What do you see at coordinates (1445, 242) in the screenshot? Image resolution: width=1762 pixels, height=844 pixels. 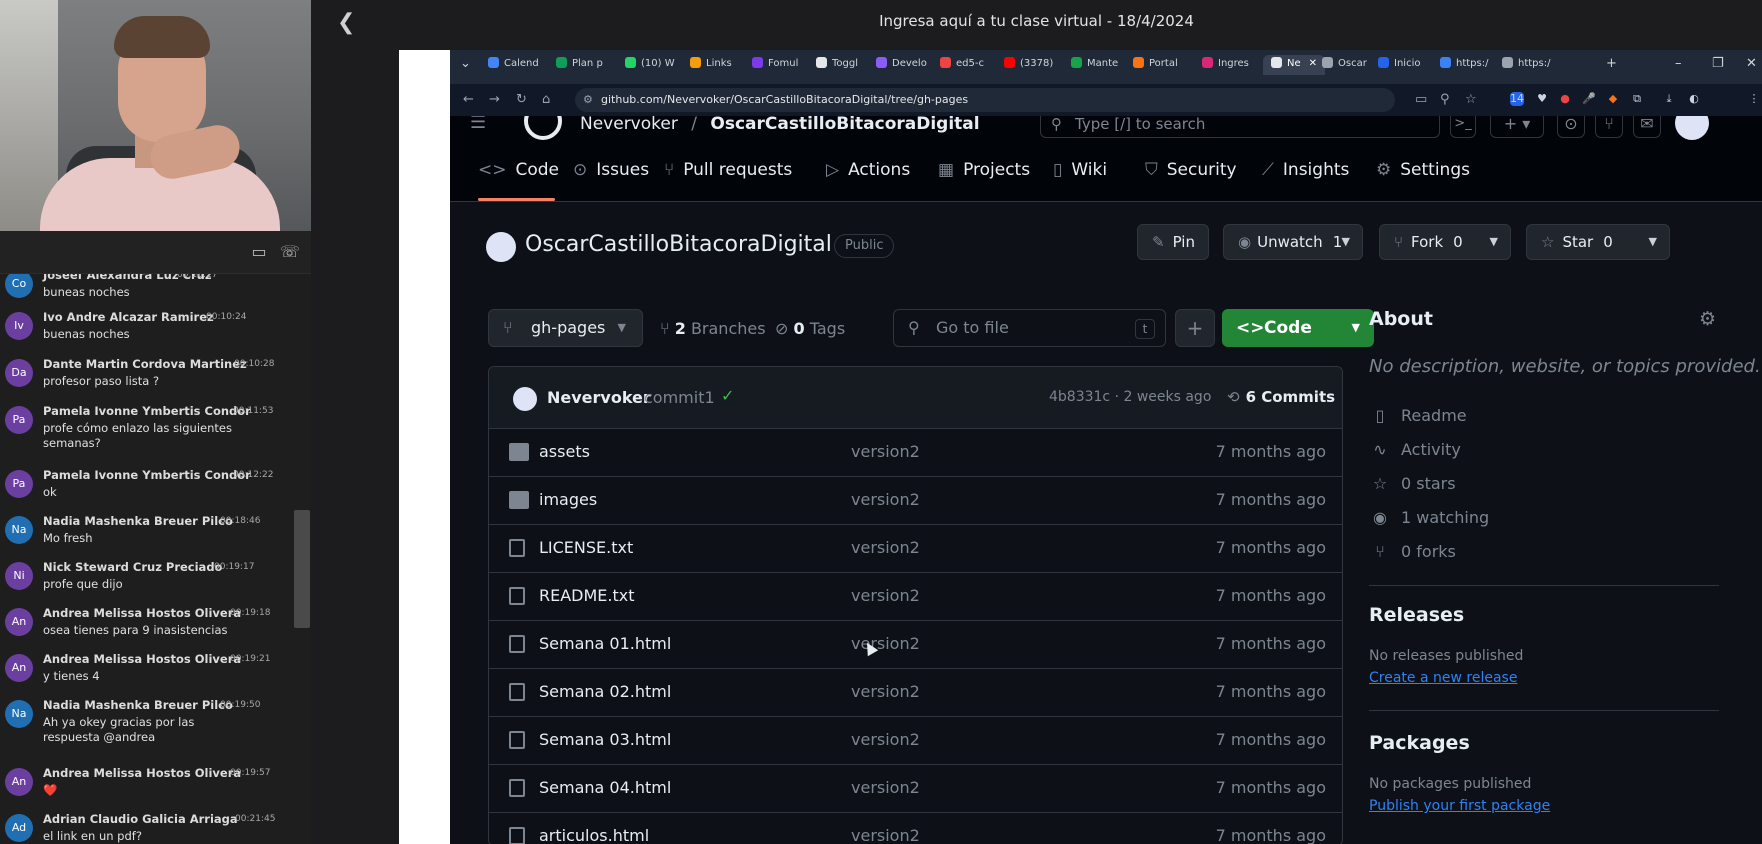 I see `fork-button: ⑂ Fork 0 ▼` at bounding box center [1445, 242].